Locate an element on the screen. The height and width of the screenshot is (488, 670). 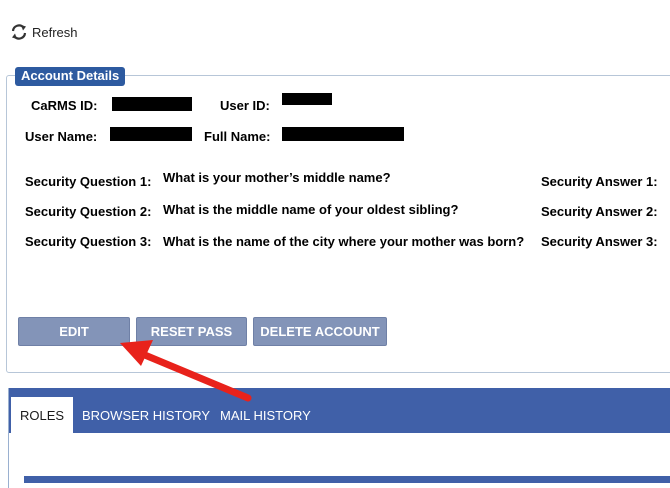
refresh-button: Refresh is located at coordinates (44, 32).